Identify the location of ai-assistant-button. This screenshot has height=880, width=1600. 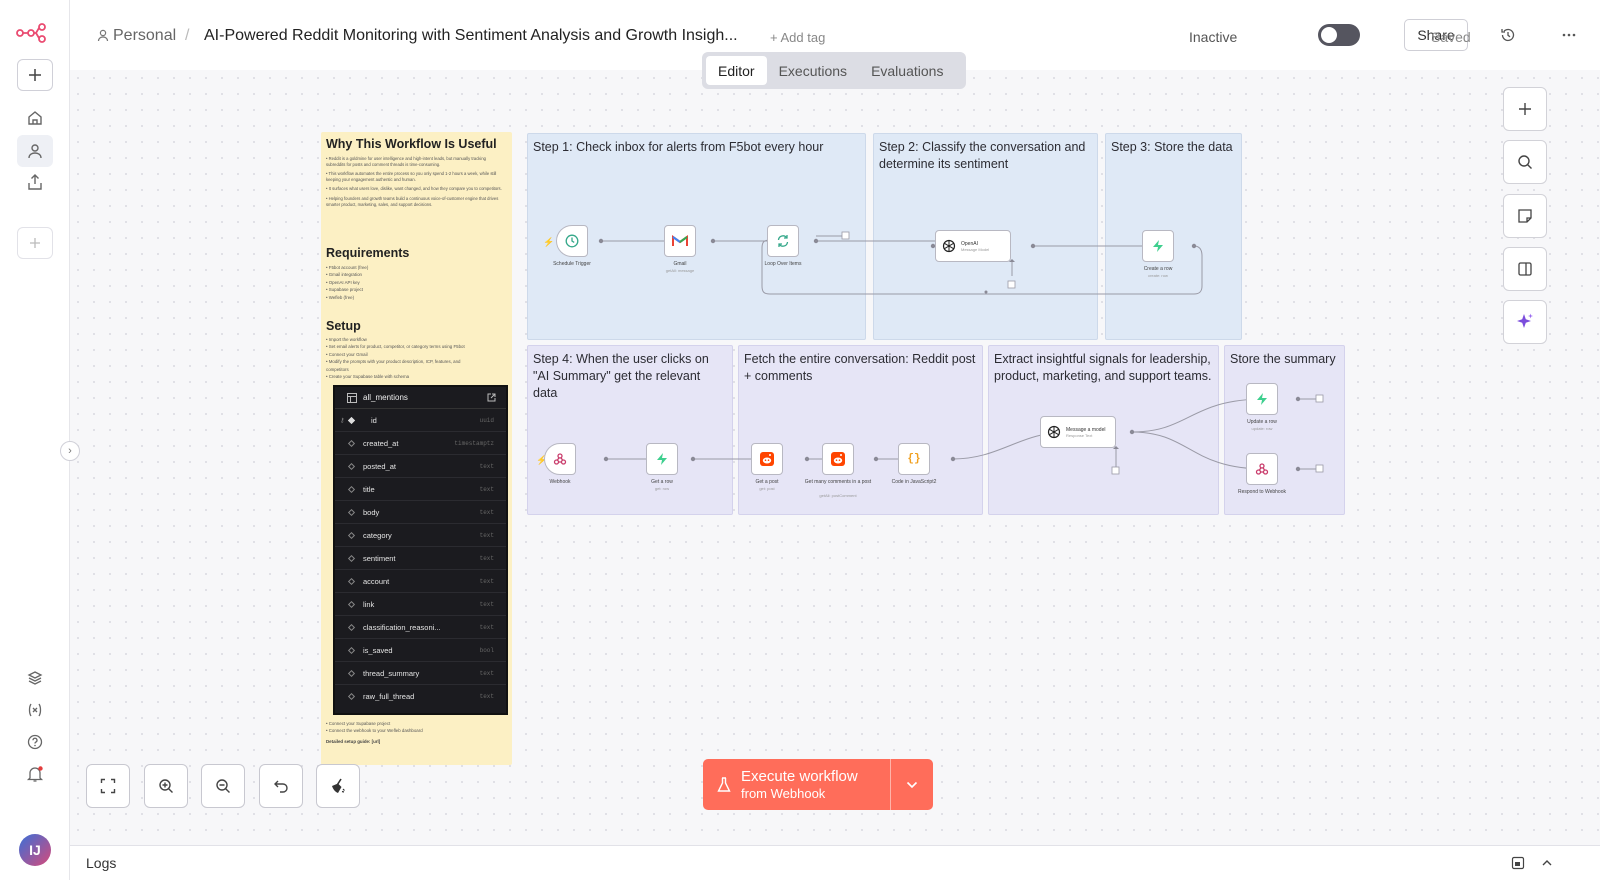
(1525, 322).